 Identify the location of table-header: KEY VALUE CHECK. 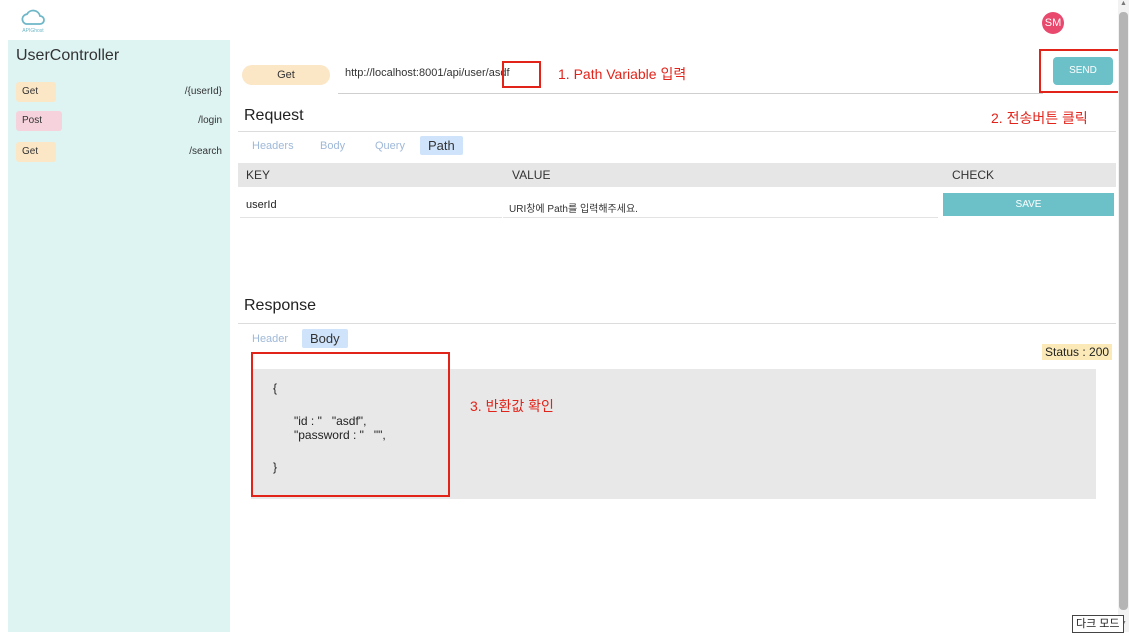
(677, 175).